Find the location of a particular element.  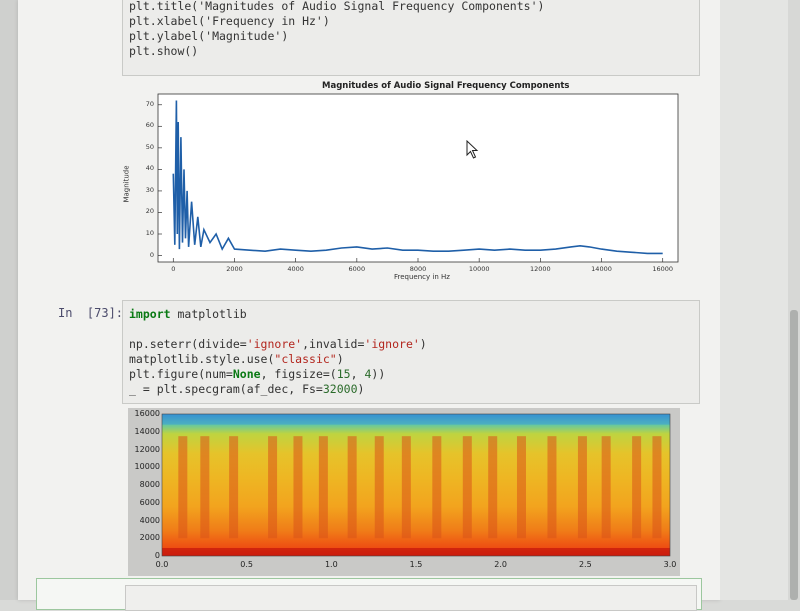

x-tick-label: 16000 is located at coordinates (663, 269).